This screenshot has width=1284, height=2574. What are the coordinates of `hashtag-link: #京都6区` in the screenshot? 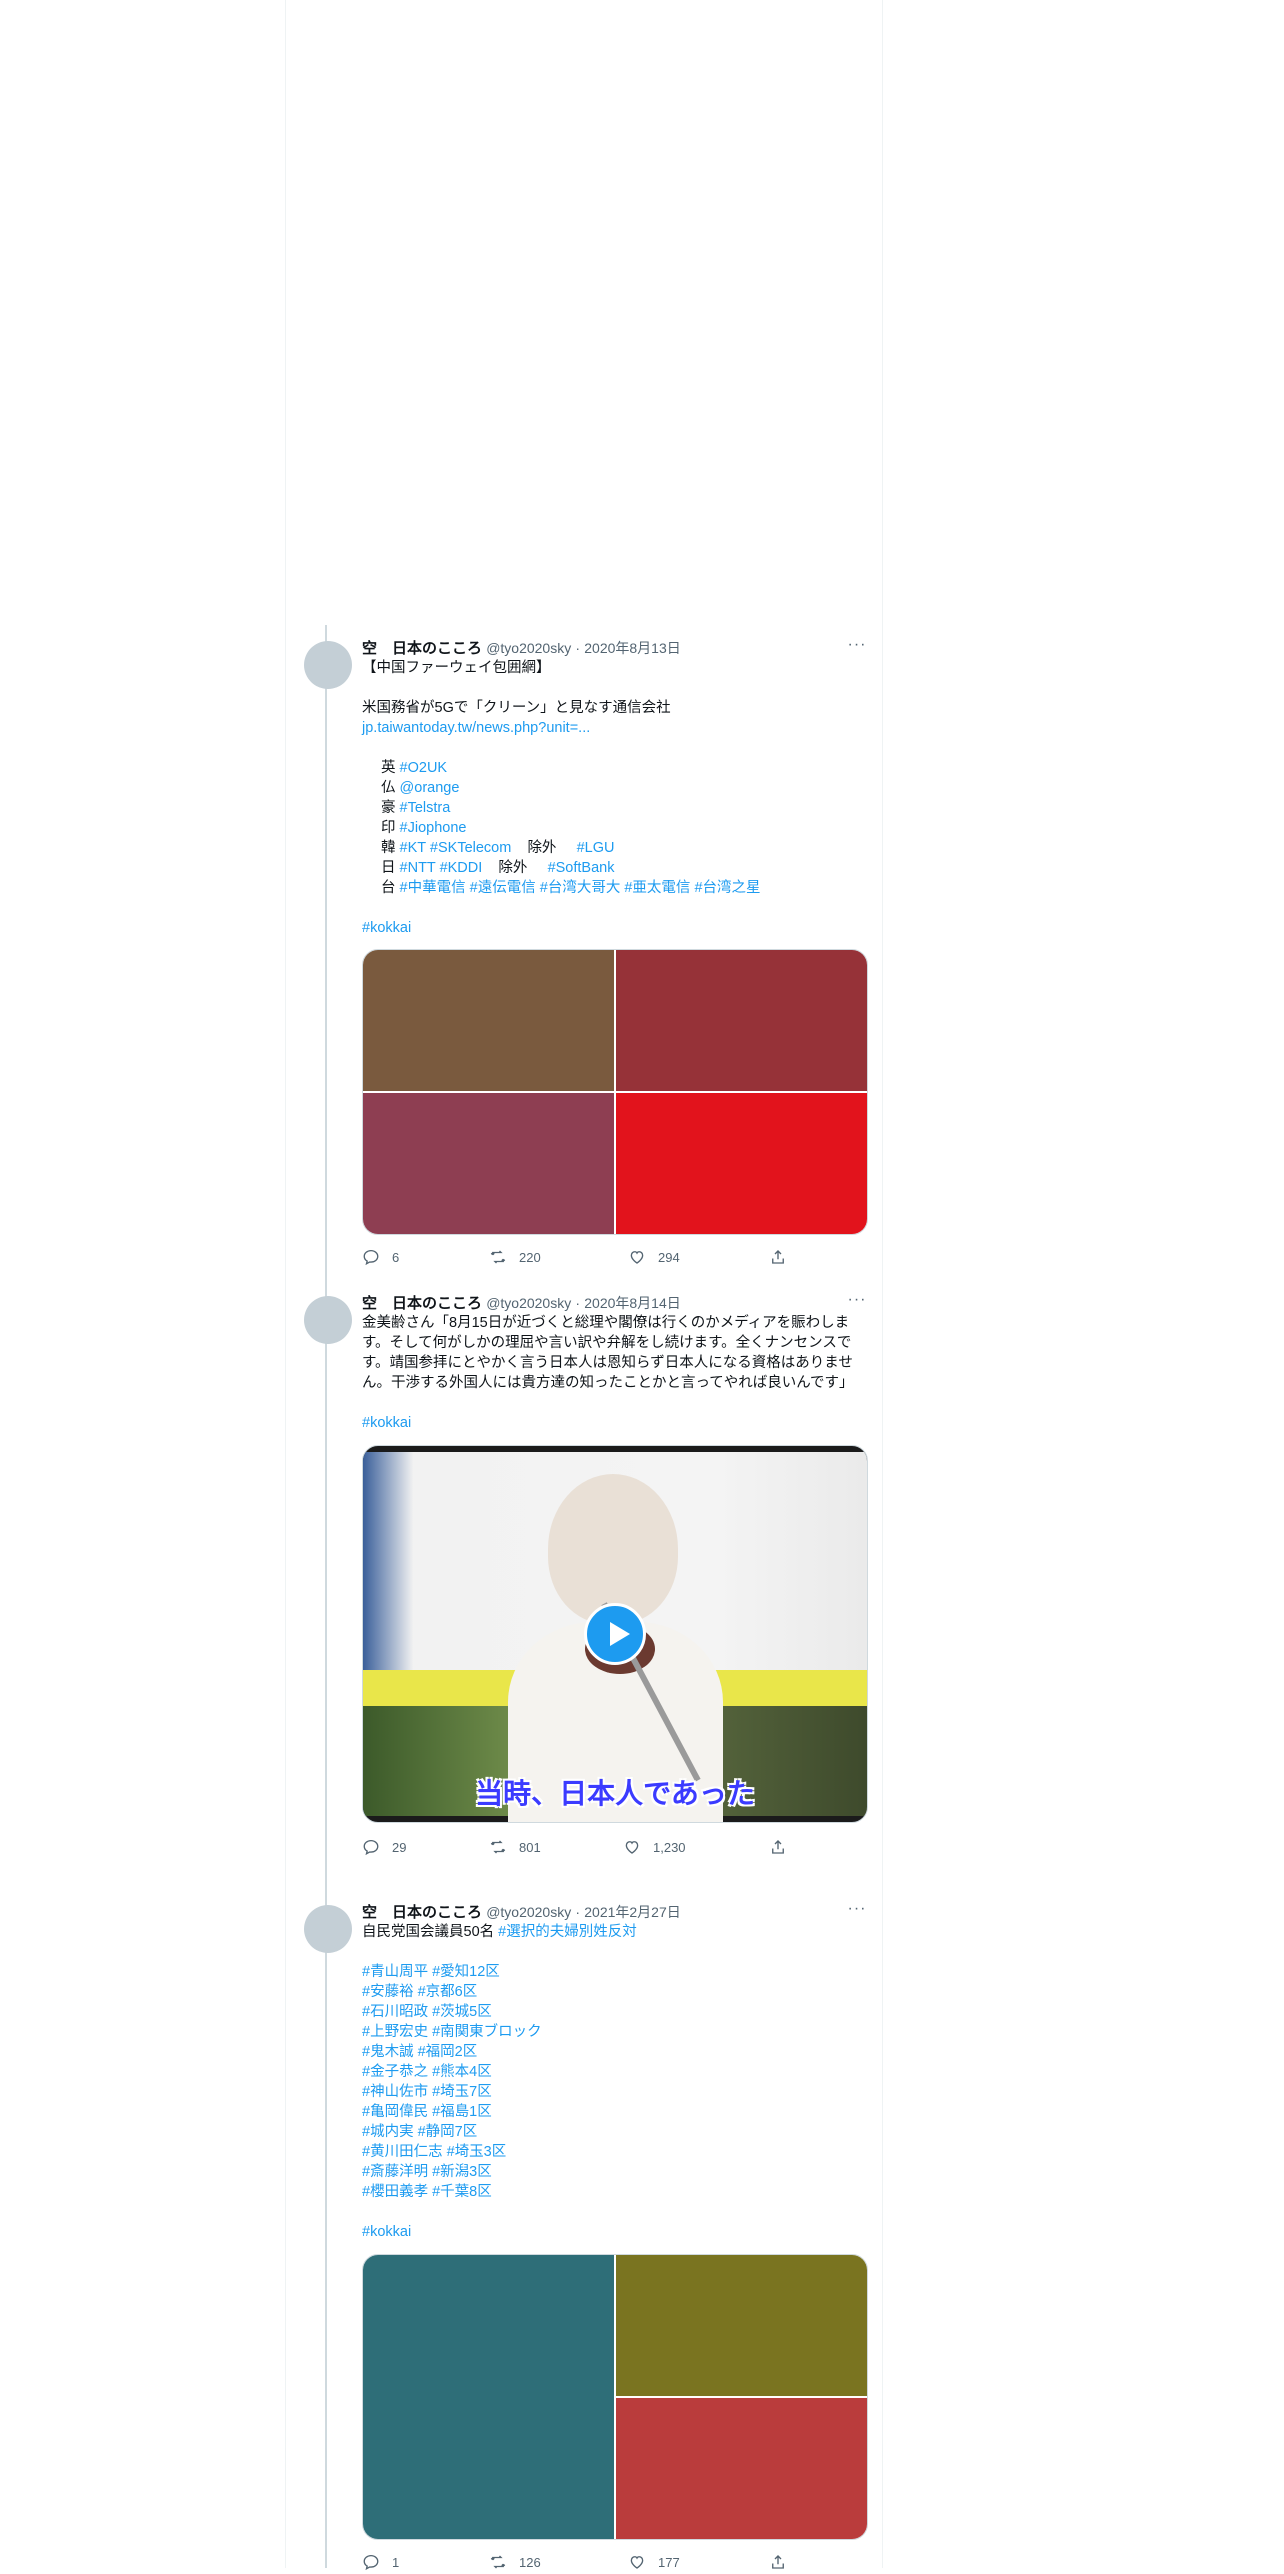 It's located at (448, 1992).